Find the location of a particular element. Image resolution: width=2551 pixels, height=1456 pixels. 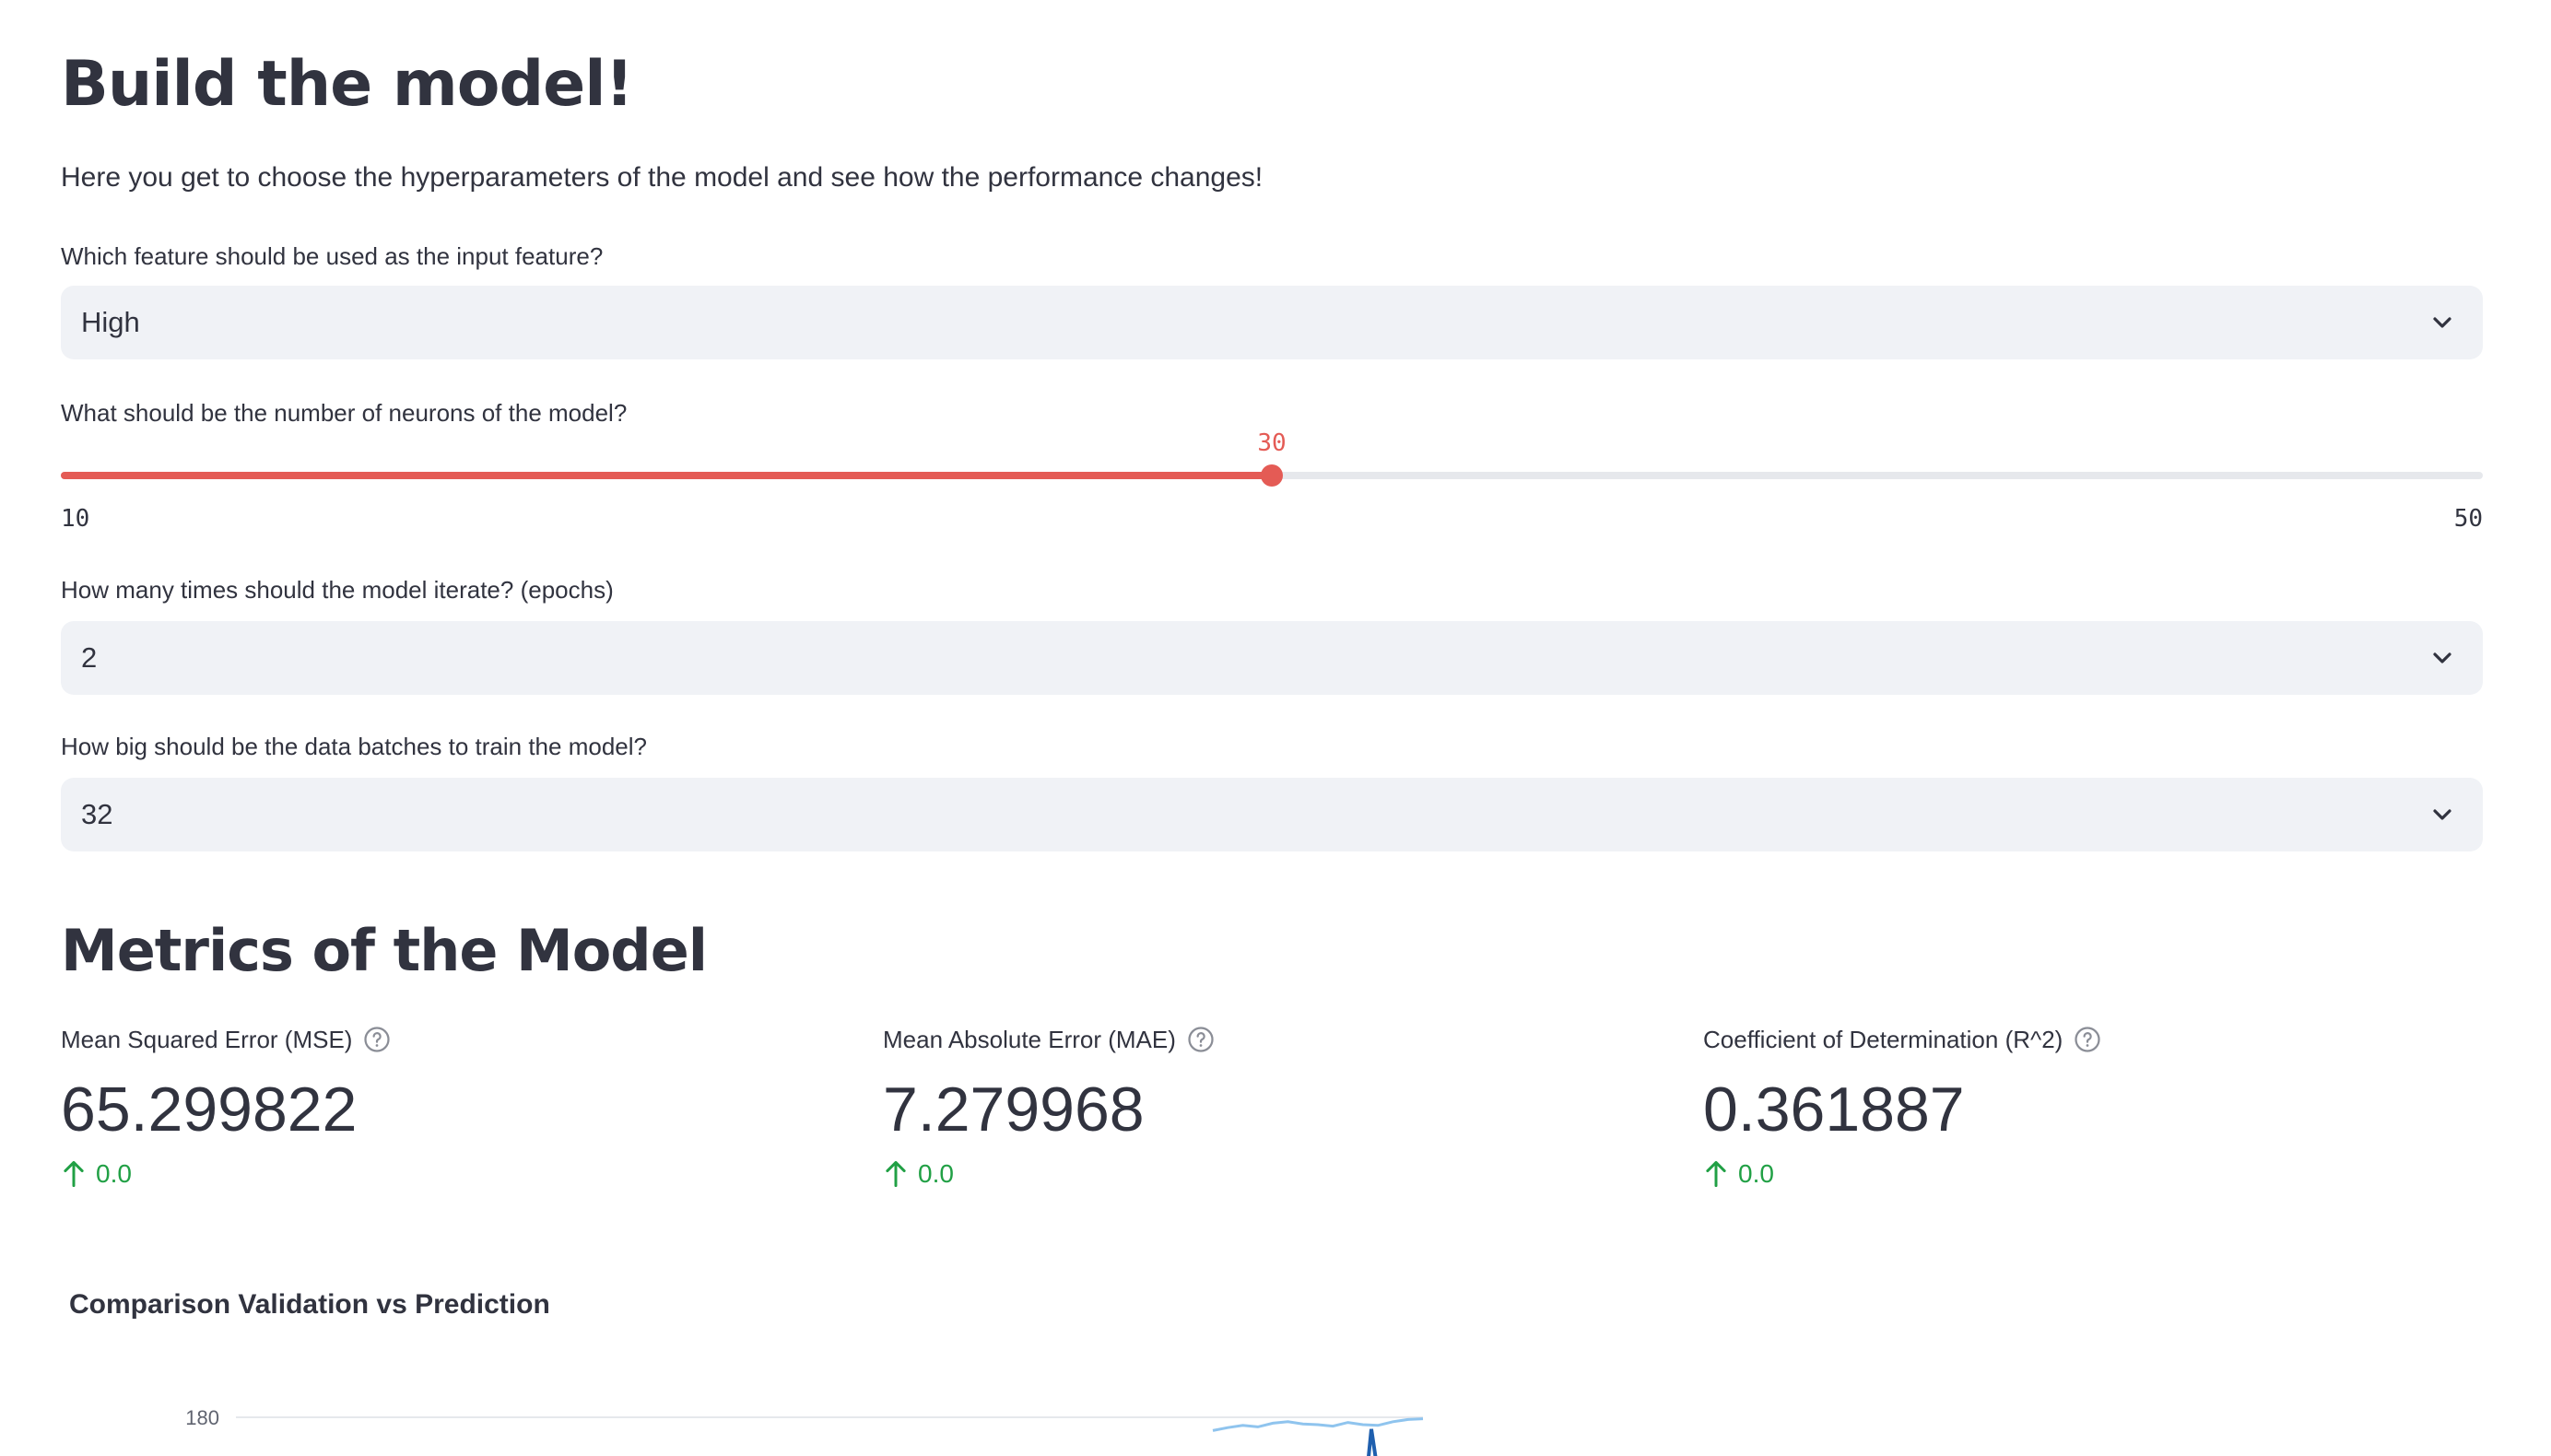

slider-fill is located at coordinates (667, 475).